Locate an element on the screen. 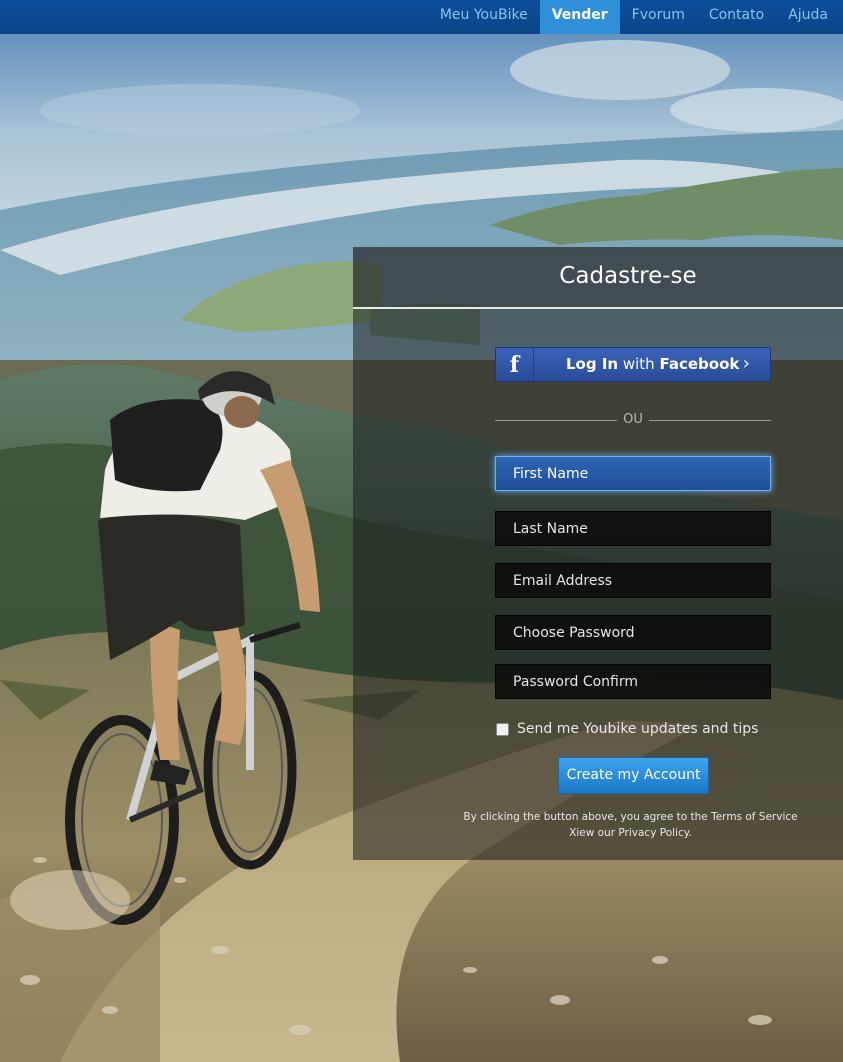  divider-text: OU is located at coordinates (633, 419).